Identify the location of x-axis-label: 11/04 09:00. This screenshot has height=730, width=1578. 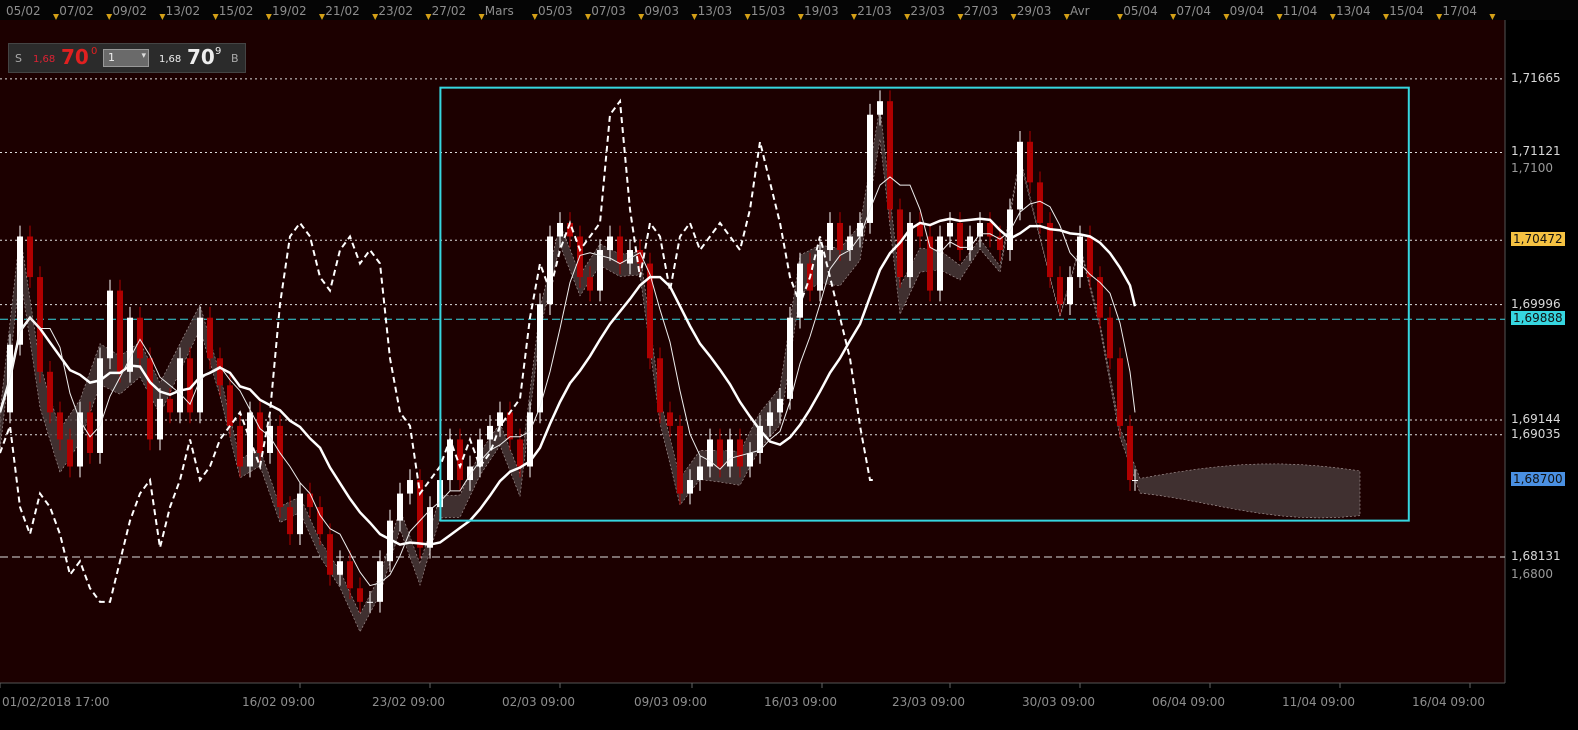
(1318, 702).